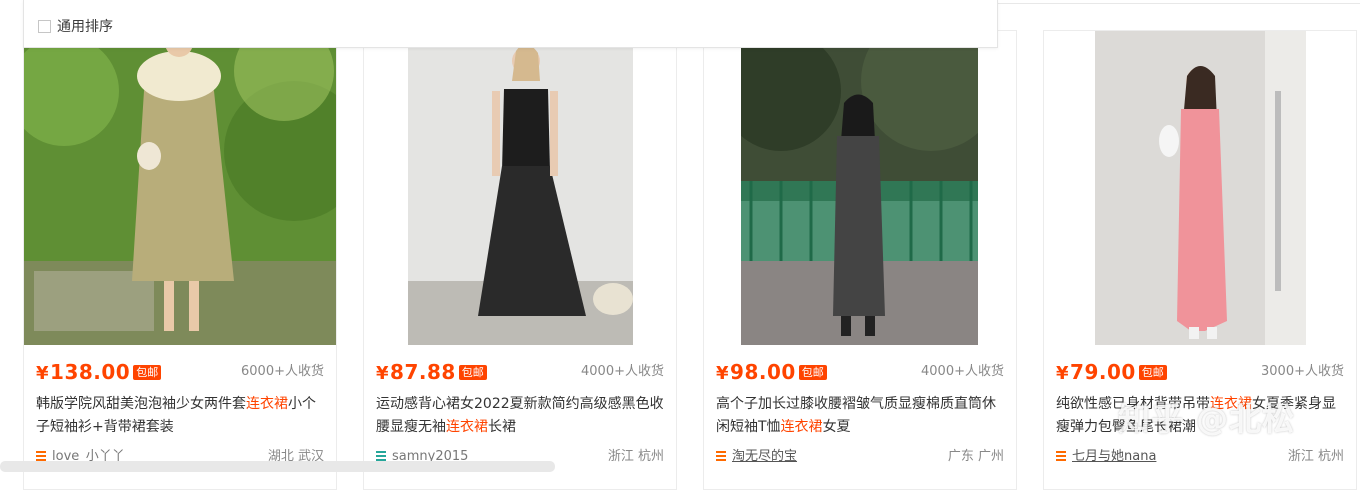 This screenshot has width=1360, height=490. Describe the element at coordinates (282, 371) in the screenshot. I see `deal-count: 6000+人收货` at that location.